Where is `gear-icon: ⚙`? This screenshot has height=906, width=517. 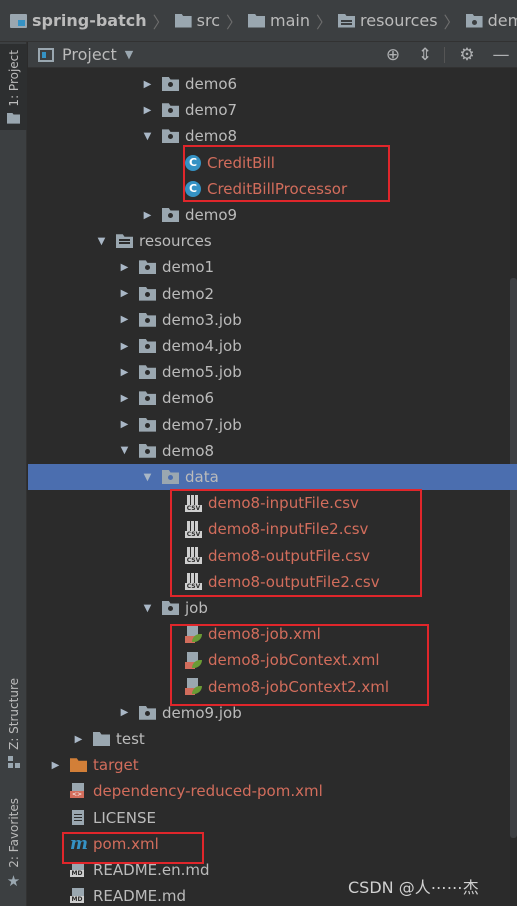 gear-icon: ⚙ is located at coordinates (467, 55).